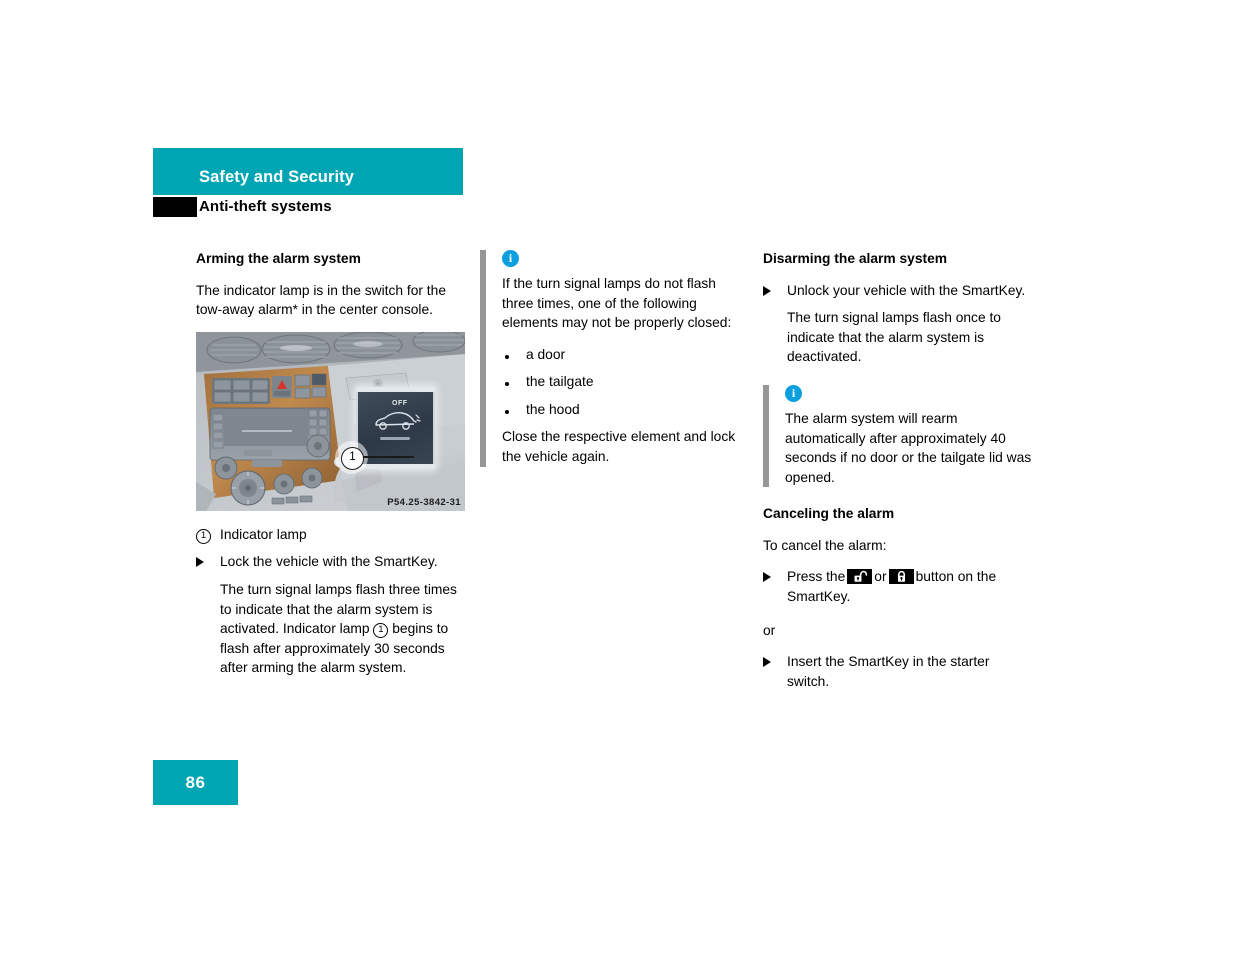 Image resolution: width=1235 pixels, height=954 pixels. What do you see at coordinates (329, 562) in the screenshot?
I see `arming-step-text: Lock the vehicle with the SmartKey.` at bounding box center [329, 562].